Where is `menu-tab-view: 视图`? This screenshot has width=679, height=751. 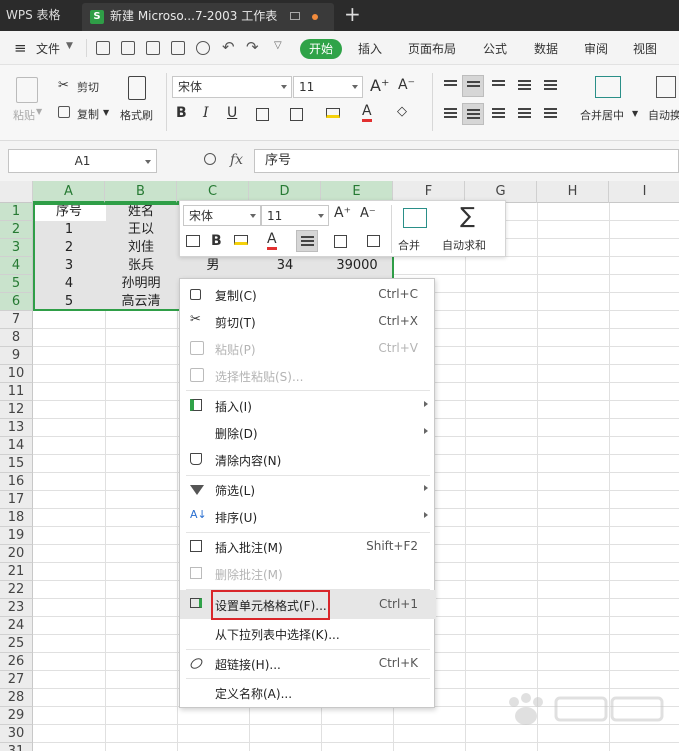
menu-tab-view: 视图 is located at coordinates (645, 48).